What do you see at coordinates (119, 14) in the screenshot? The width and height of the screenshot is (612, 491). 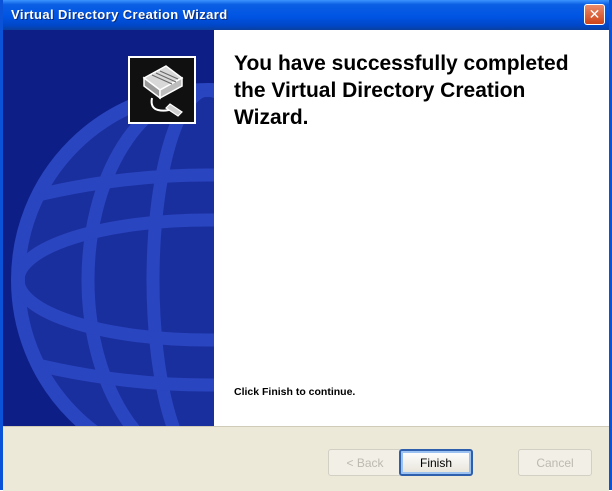 I see `window-title: Virtual Directory Creation Wizard` at bounding box center [119, 14].